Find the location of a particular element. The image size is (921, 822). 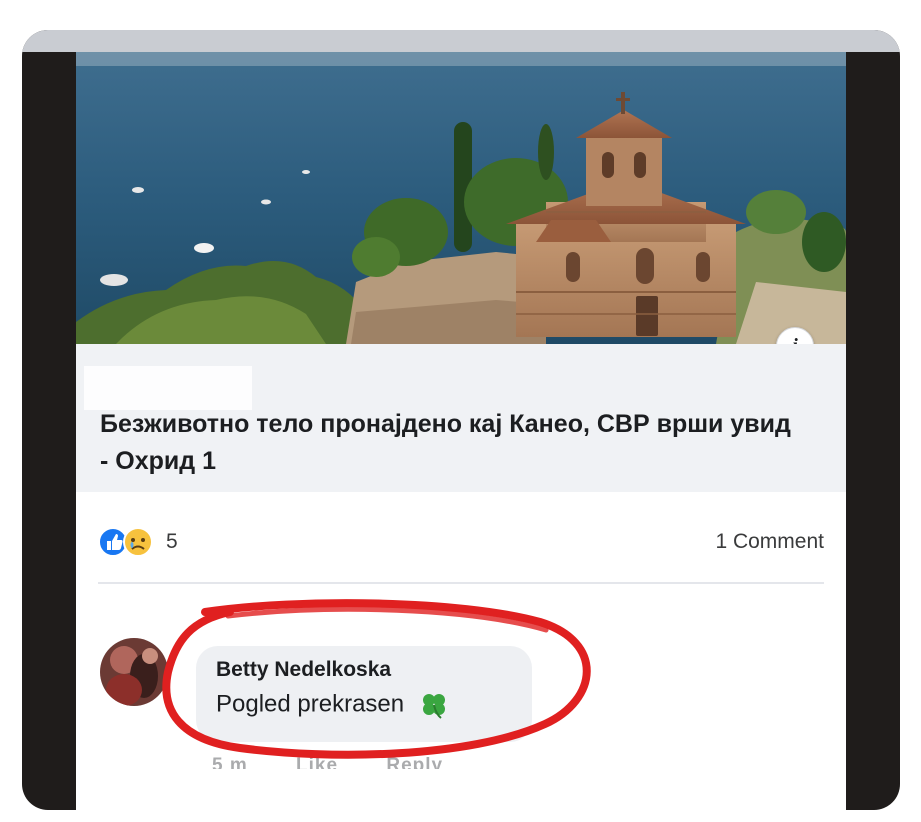

reactions-bar: 5 1 Comment is located at coordinates (461, 542).